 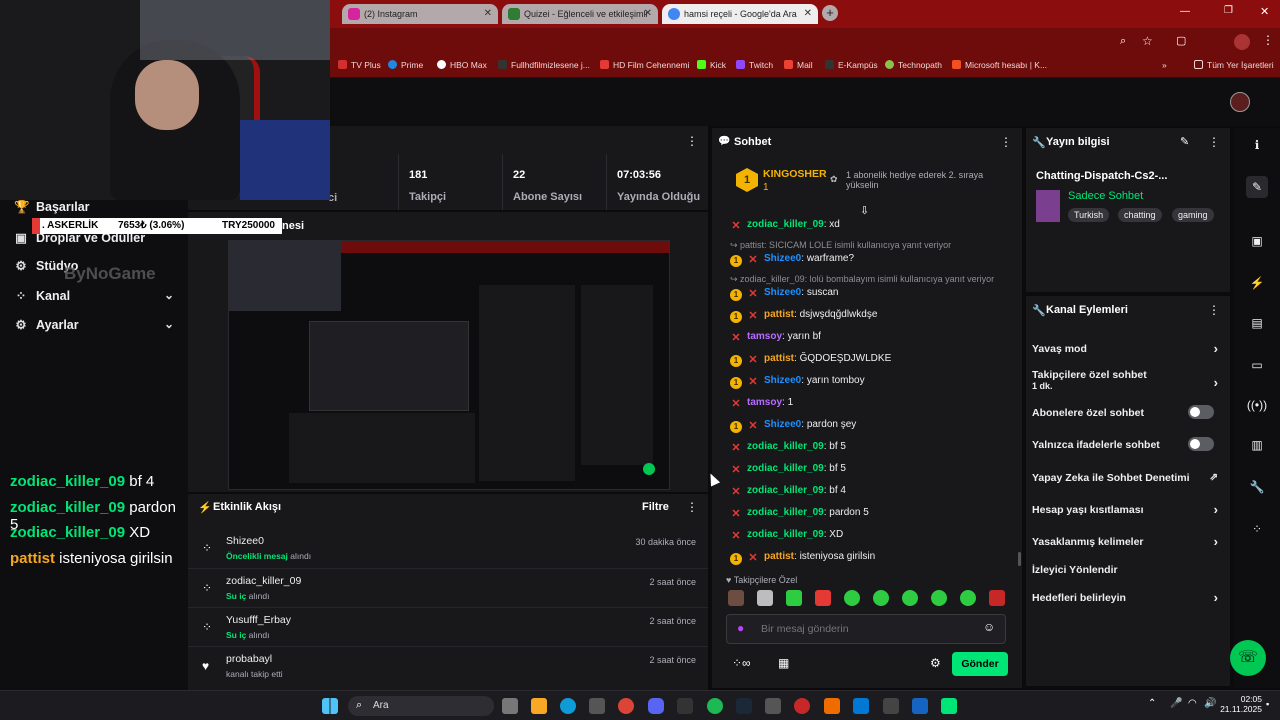 What do you see at coordinates (1128, 380) in the screenshot?
I see `followers-only-action: Takipçilere özel sohbet 1 dk. ›` at bounding box center [1128, 380].